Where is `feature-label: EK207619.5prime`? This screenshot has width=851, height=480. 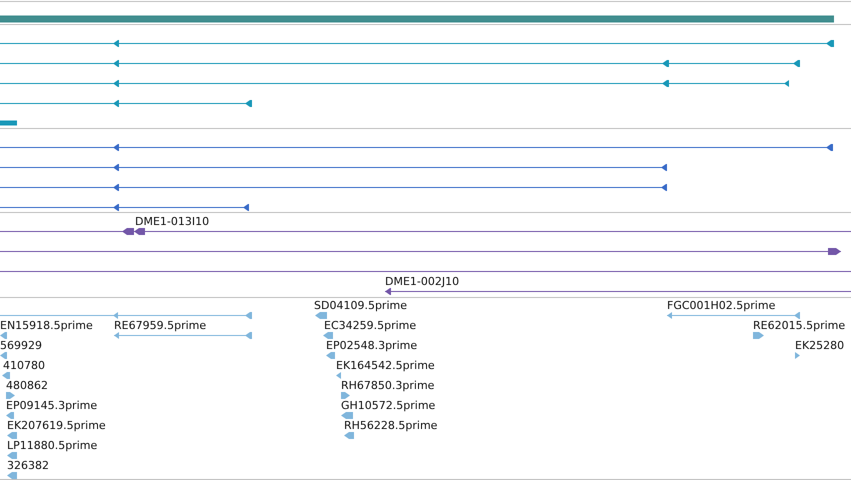
feature-label: EK207619.5prime is located at coordinates (56, 425).